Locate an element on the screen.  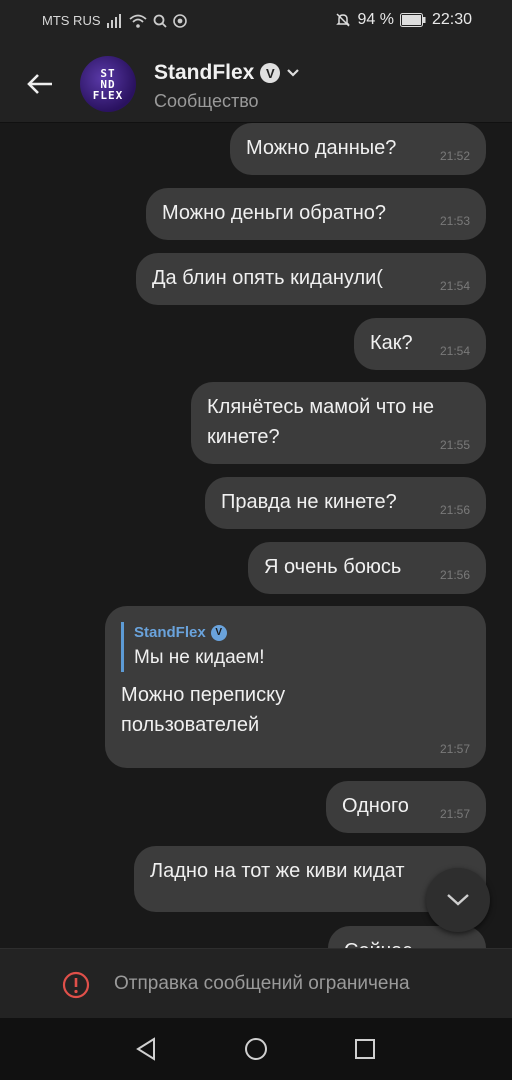
message-bubble: Да блин опять киданули( 21:54 is located at coordinates (311, 279).